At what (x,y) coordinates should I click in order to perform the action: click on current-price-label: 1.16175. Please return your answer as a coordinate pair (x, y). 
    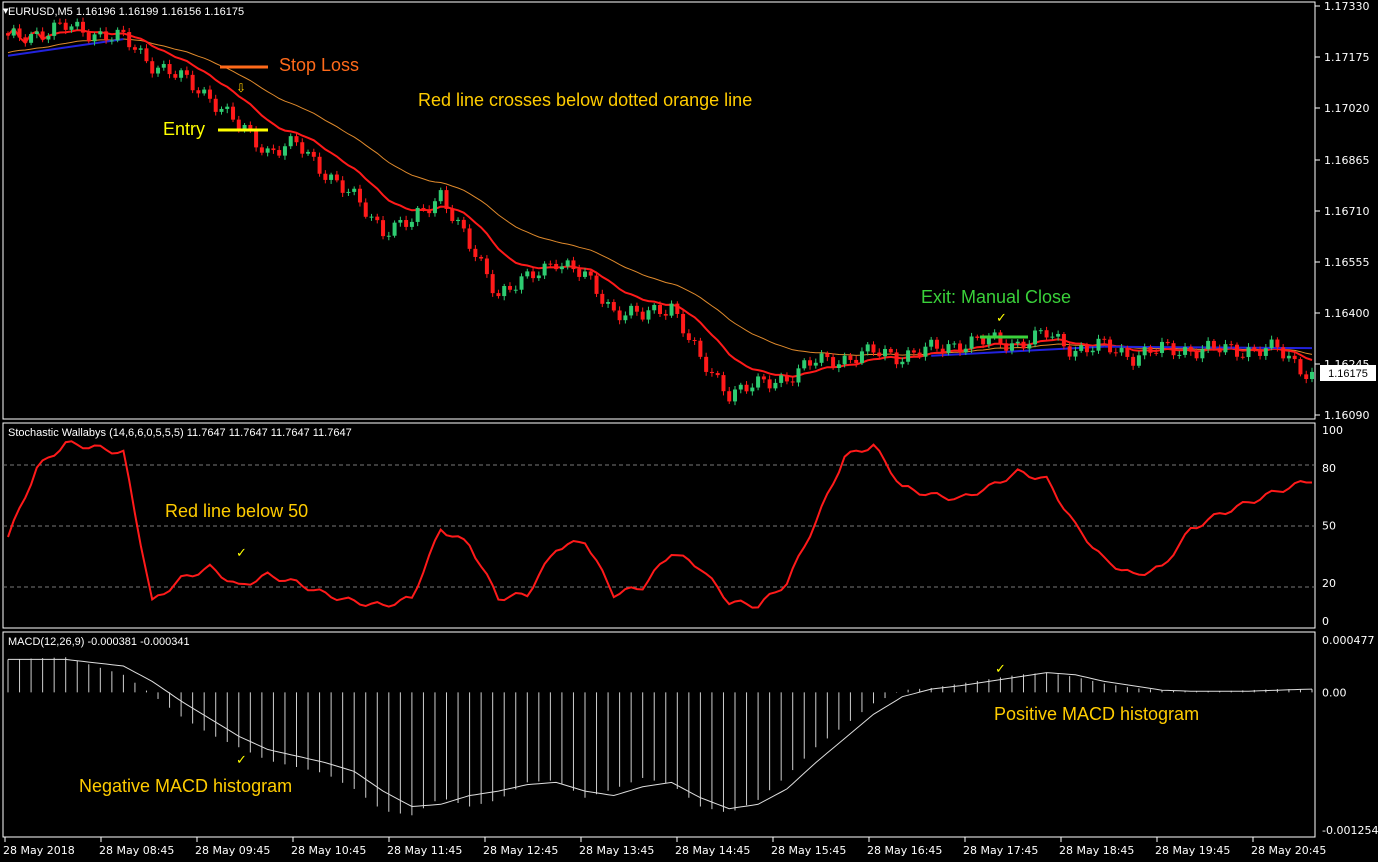
    Looking at the image, I should click on (1348, 374).